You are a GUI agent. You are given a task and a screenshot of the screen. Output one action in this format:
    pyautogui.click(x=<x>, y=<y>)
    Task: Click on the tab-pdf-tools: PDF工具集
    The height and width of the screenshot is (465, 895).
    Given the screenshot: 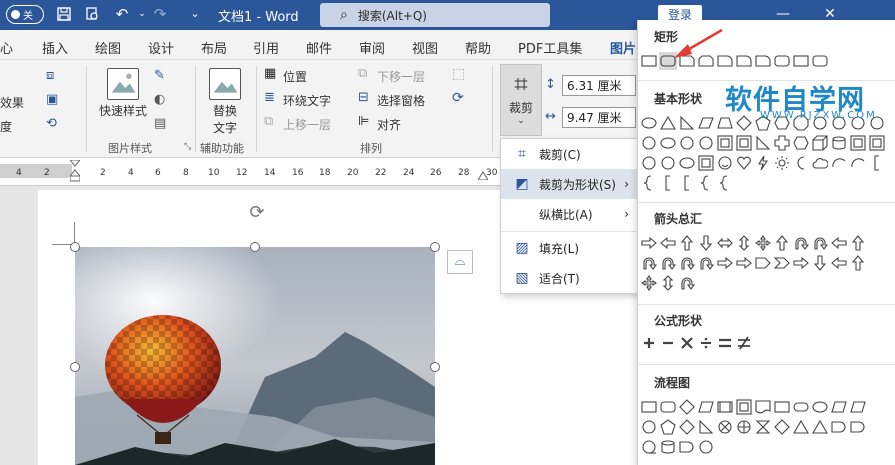 What is the action you would take?
    pyautogui.click(x=550, y=47)
    